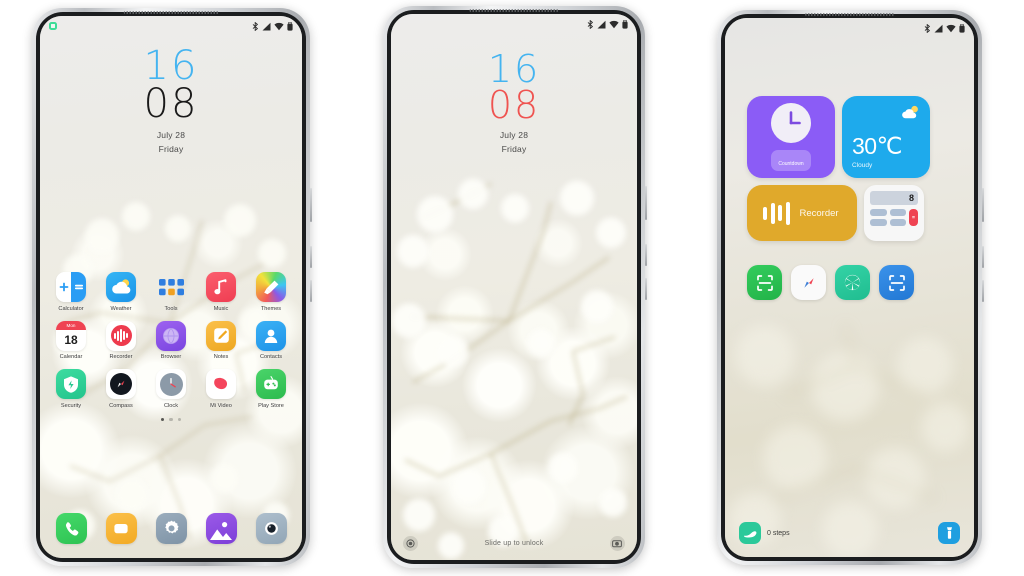  Describe the element at coordinates (776, 213) in the screenshot. I see `waveform-icon` at that location.